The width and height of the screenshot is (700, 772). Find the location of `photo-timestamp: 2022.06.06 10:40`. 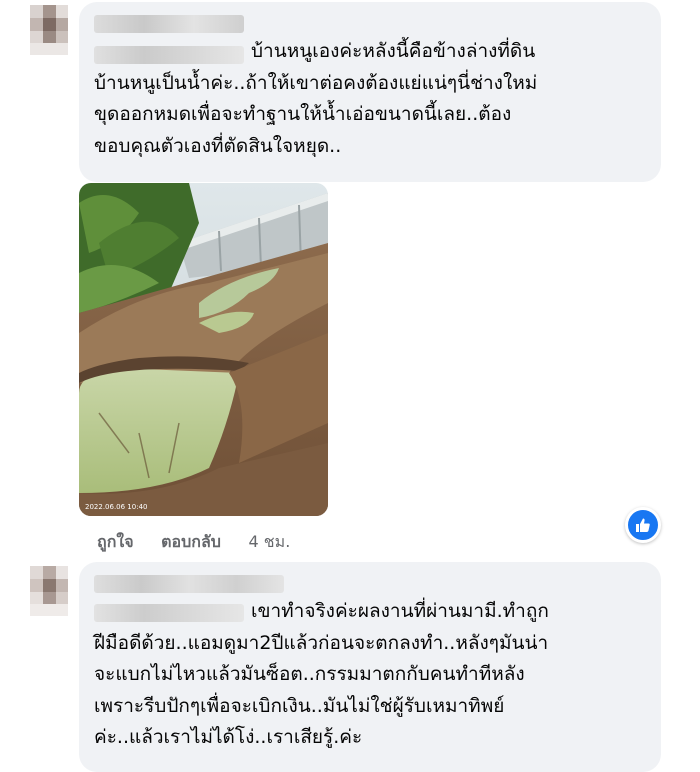

photo-timestamp: 2022.06.06 10:40 is located at coordinates (116, 507).